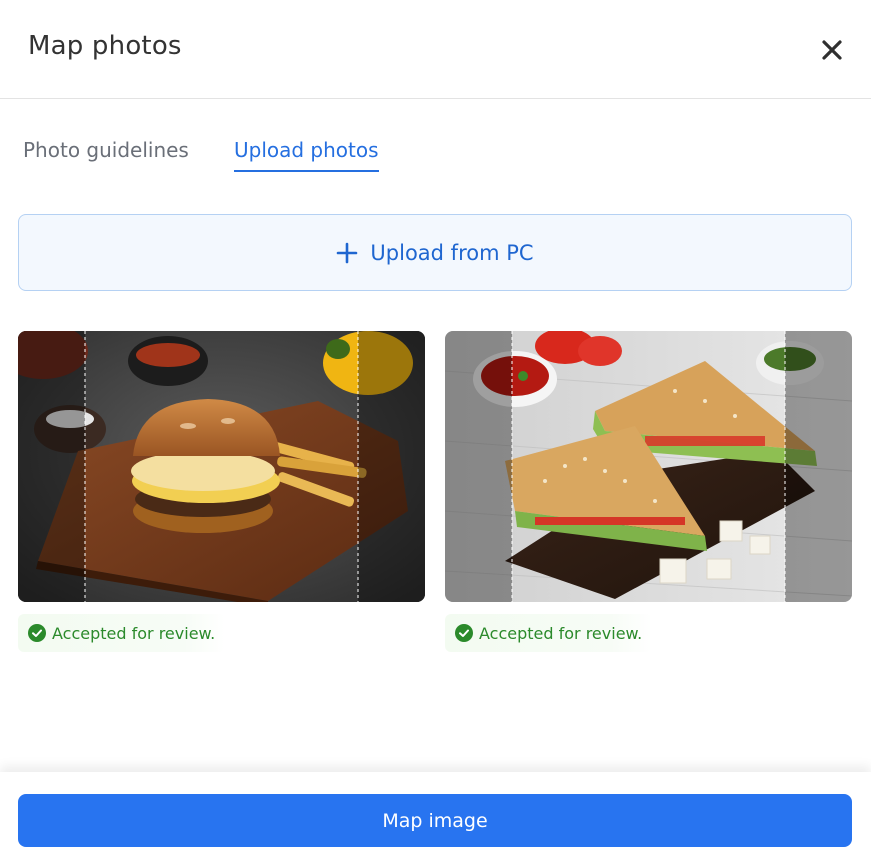 This screenshot has height=868, width=871. I want to click on burger-photo, so click(221, 466).